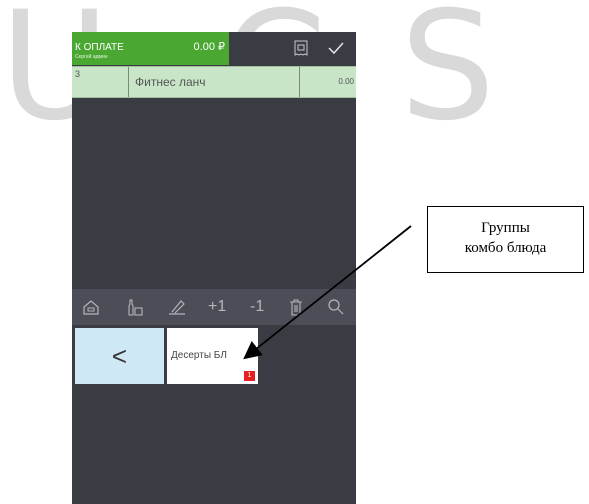 The image size is (589, 504). I want to click on receipt-icon, so click(301, 48).